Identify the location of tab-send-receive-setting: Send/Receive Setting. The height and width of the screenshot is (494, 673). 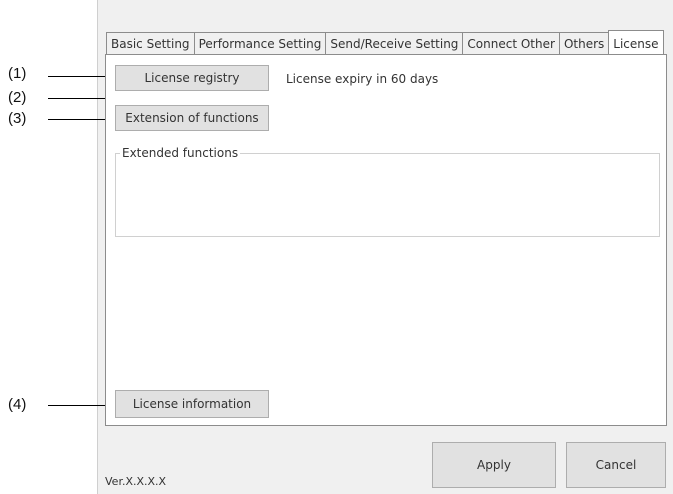
(394, 43).